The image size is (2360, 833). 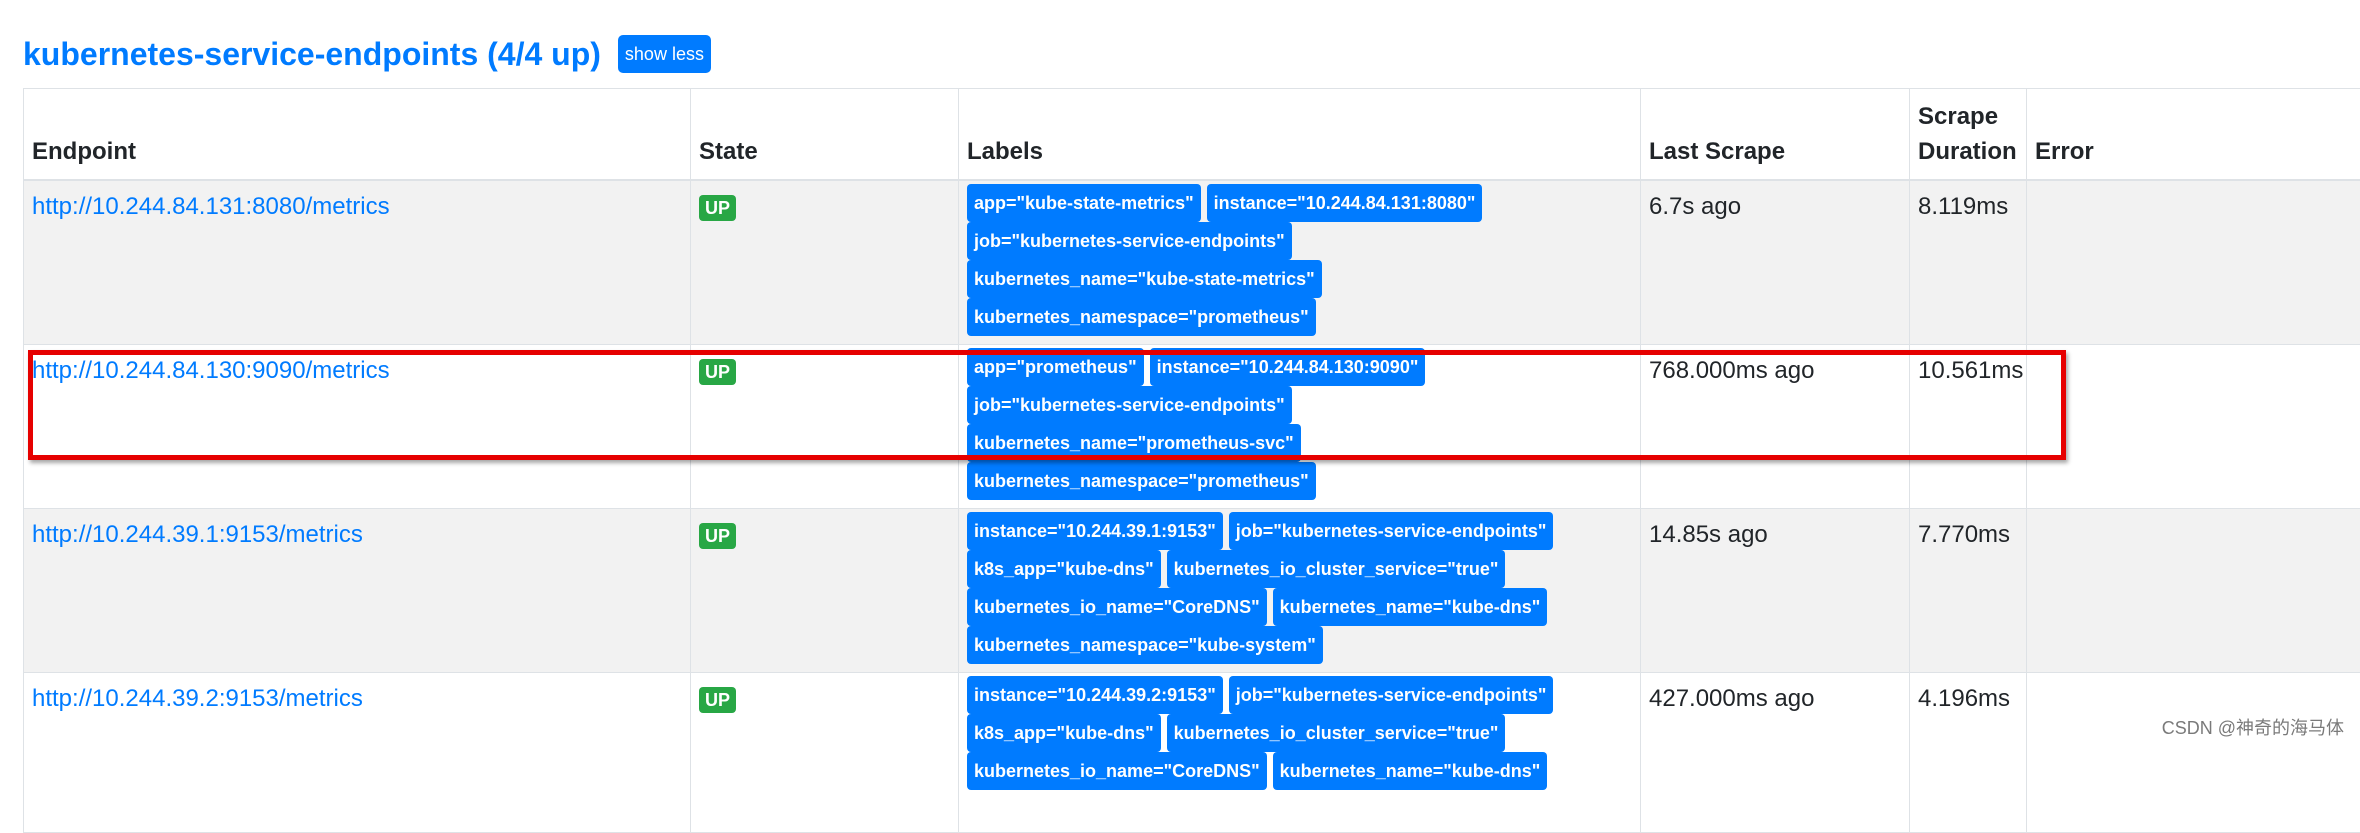 I want to click on label-badge: instance="10.244.39.2:9153", so click(x=1095, y=695).